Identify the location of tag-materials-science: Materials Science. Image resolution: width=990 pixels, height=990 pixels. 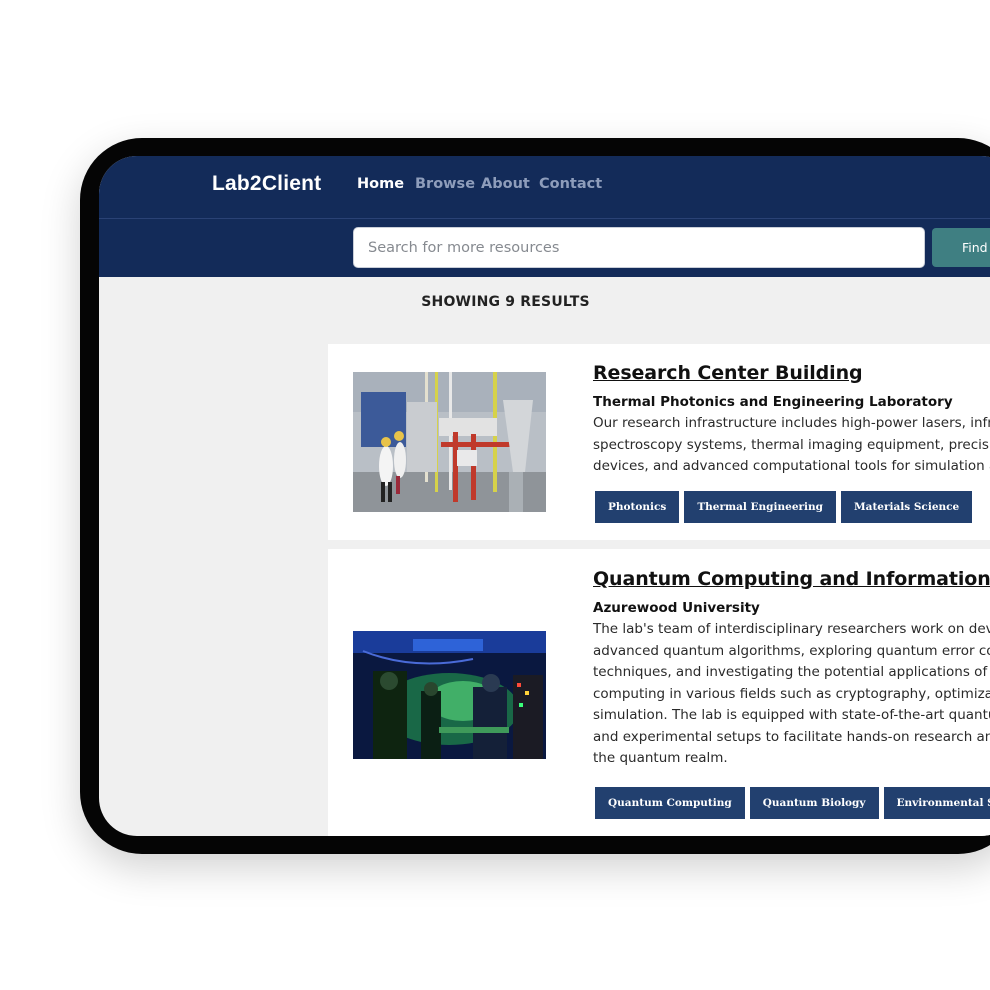
(907, 507).